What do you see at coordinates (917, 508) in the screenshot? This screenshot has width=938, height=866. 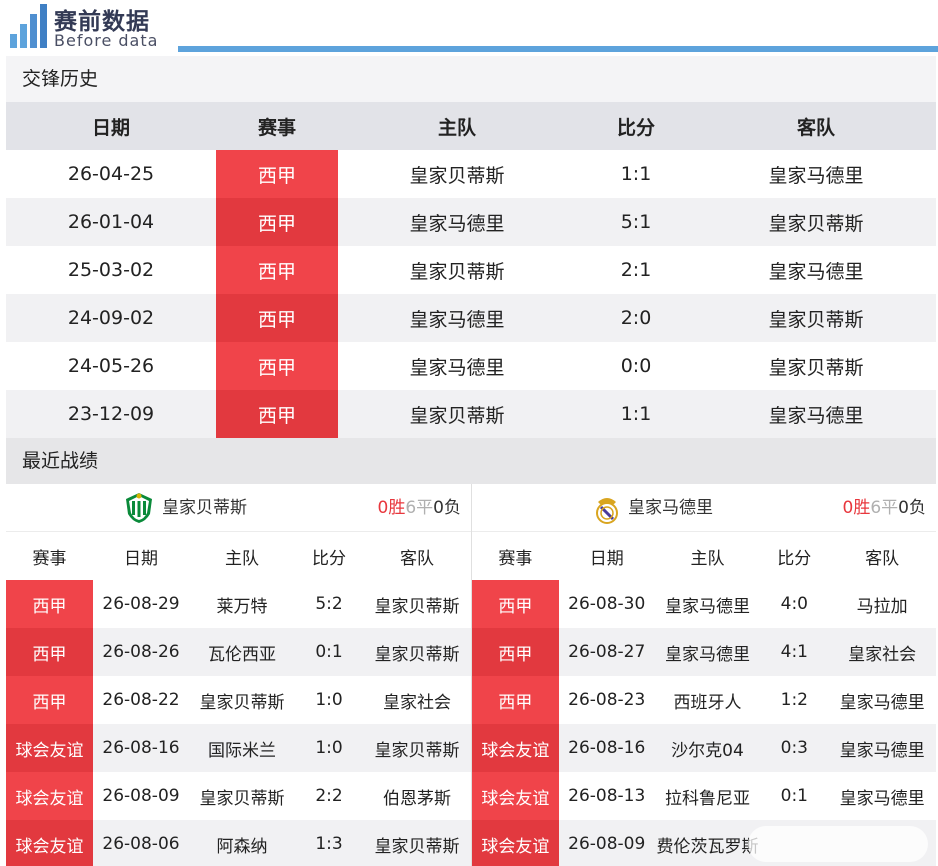 I see `losses-label: 负` at bounding box center [917, 508].